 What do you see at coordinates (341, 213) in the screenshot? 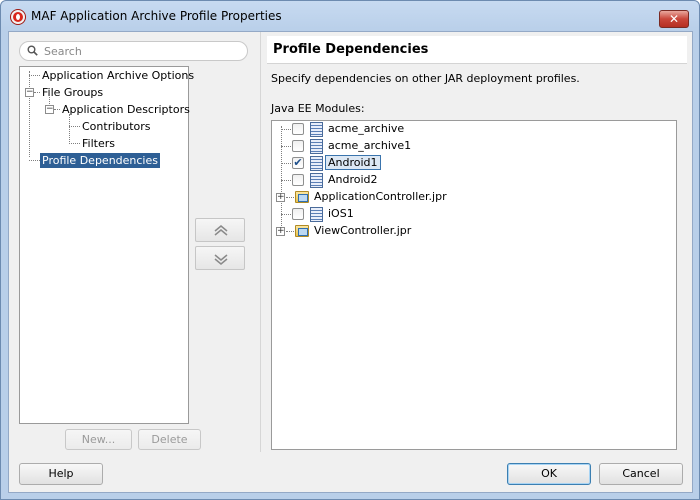
I see `module-label: iOS1` at bounding box center [341, 213].